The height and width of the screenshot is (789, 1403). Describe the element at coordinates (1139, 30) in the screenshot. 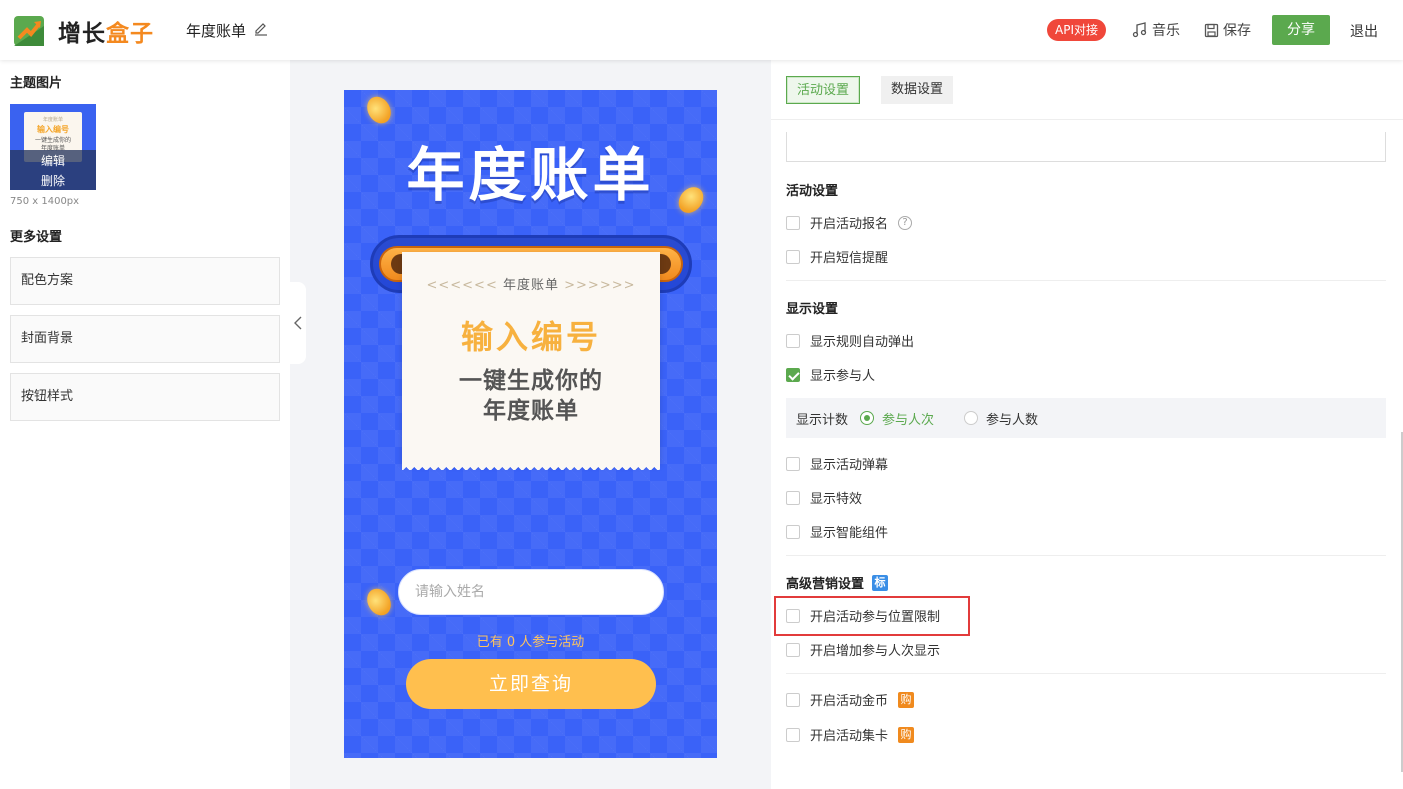

I see `music-note-icon` at that location.